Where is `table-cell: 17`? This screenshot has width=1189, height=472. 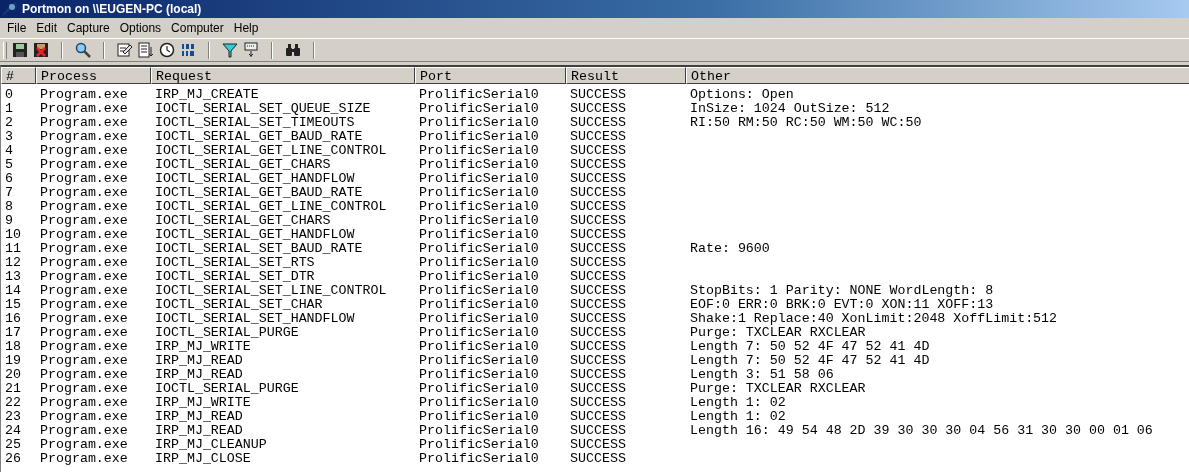
table-cell: 17 is located at coordinates (13, 332).